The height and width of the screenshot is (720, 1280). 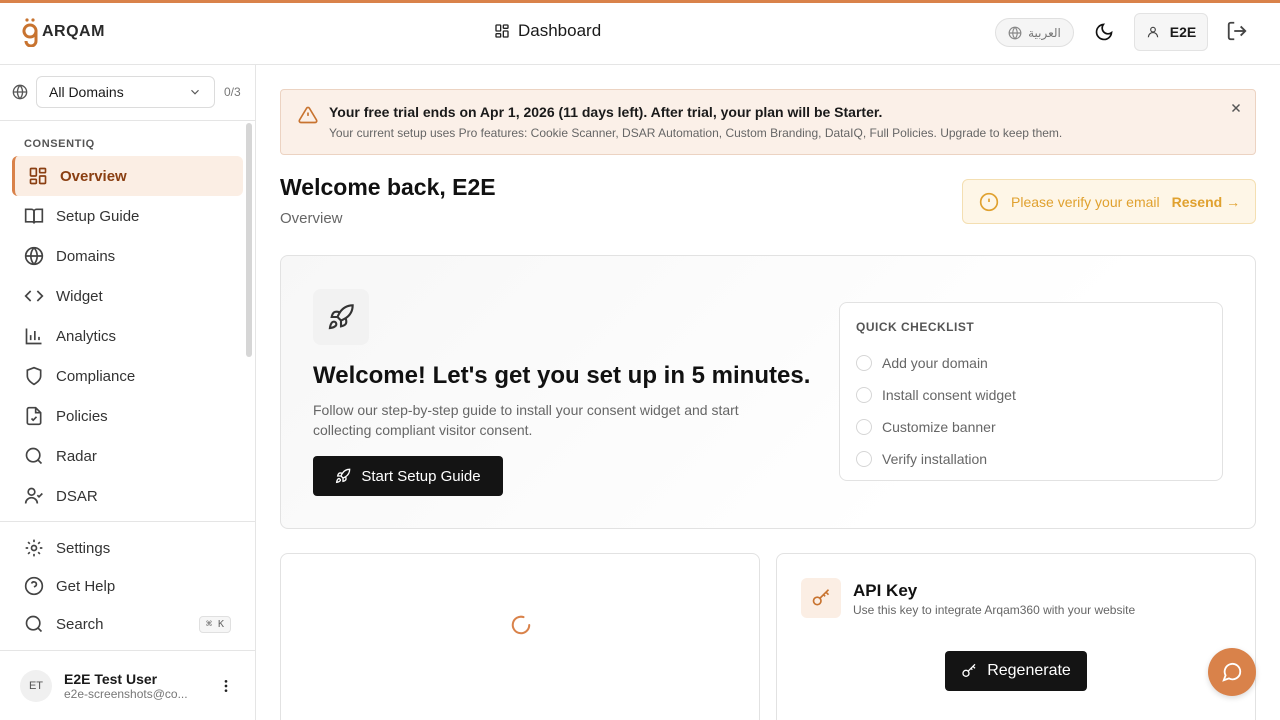 I want to click on user-options-button, so click(x=226, y=686).